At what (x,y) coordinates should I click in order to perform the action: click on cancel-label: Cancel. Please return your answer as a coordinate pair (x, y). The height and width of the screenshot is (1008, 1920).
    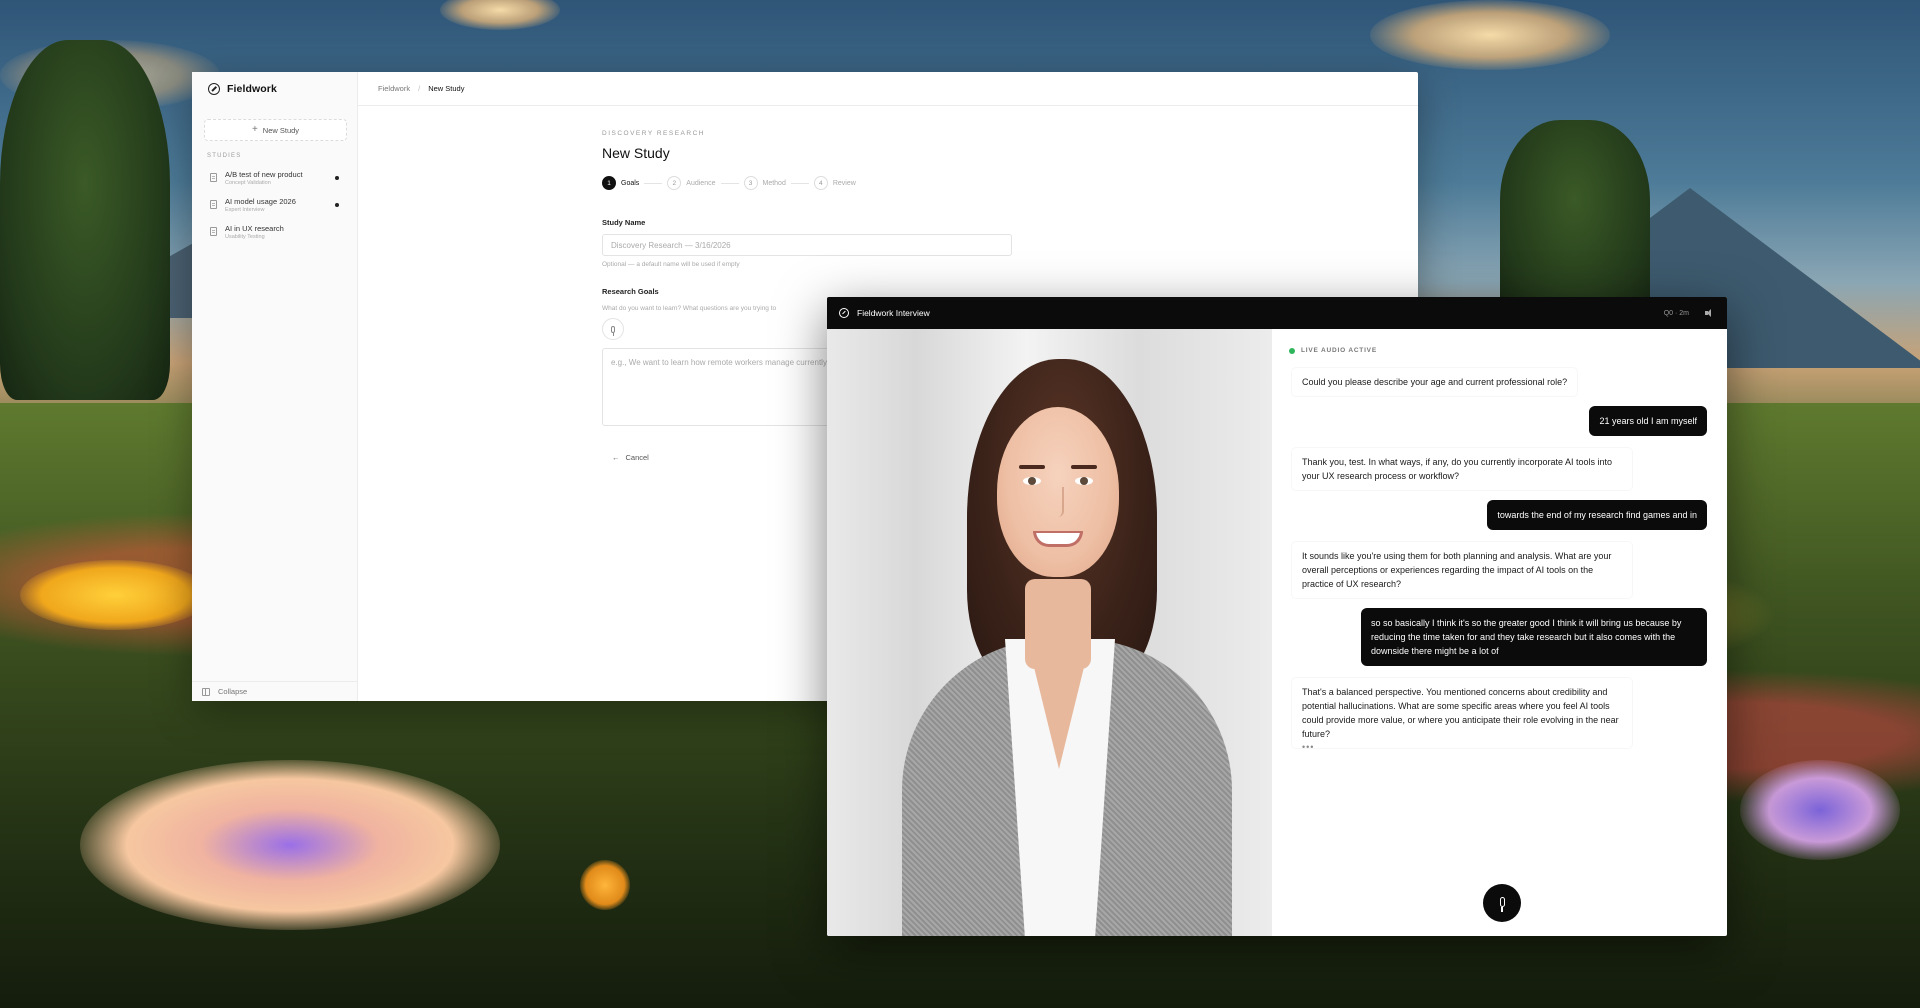
    Looking at the image, I should click on (637, 457).